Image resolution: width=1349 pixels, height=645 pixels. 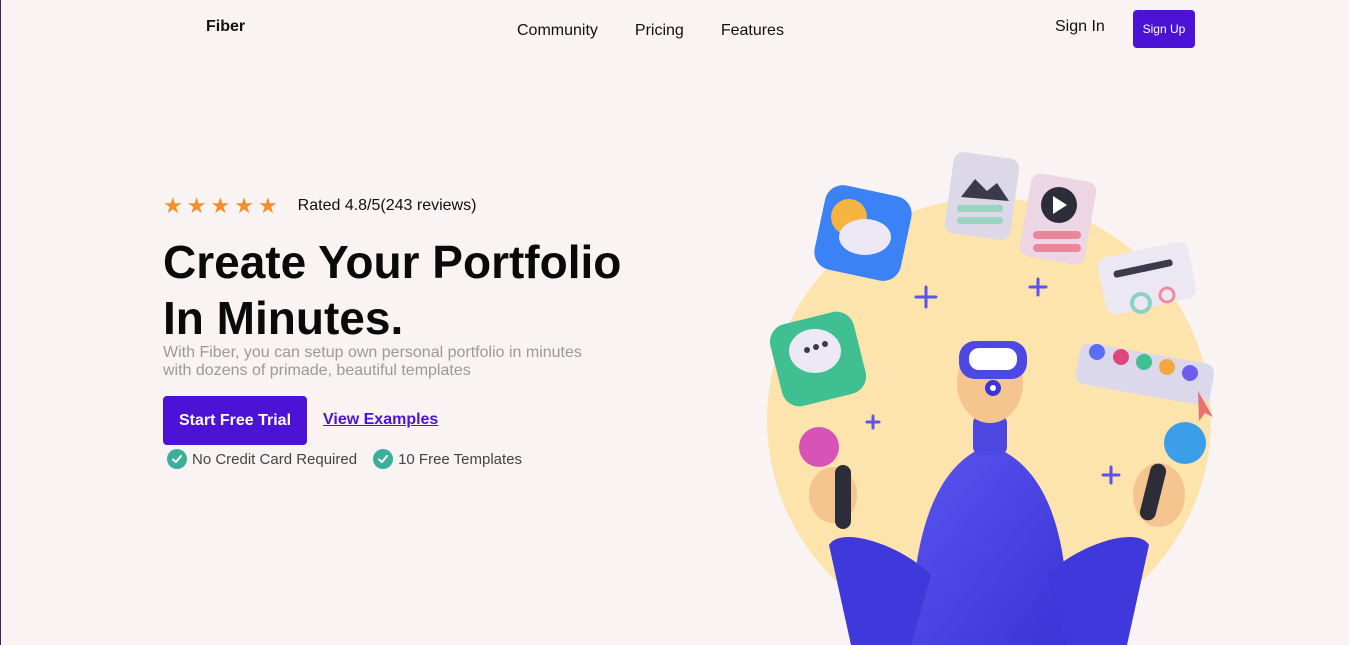 I want to click on hero-headline: Create Your Portfolio In Minutes., so click(x=423, y=290).